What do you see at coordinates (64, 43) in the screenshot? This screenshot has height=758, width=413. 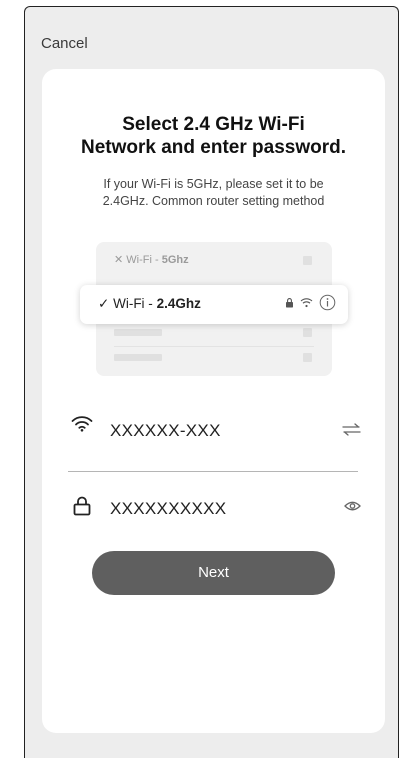 I see `cancel-button: Cancel` at bounding box center [64, 43].